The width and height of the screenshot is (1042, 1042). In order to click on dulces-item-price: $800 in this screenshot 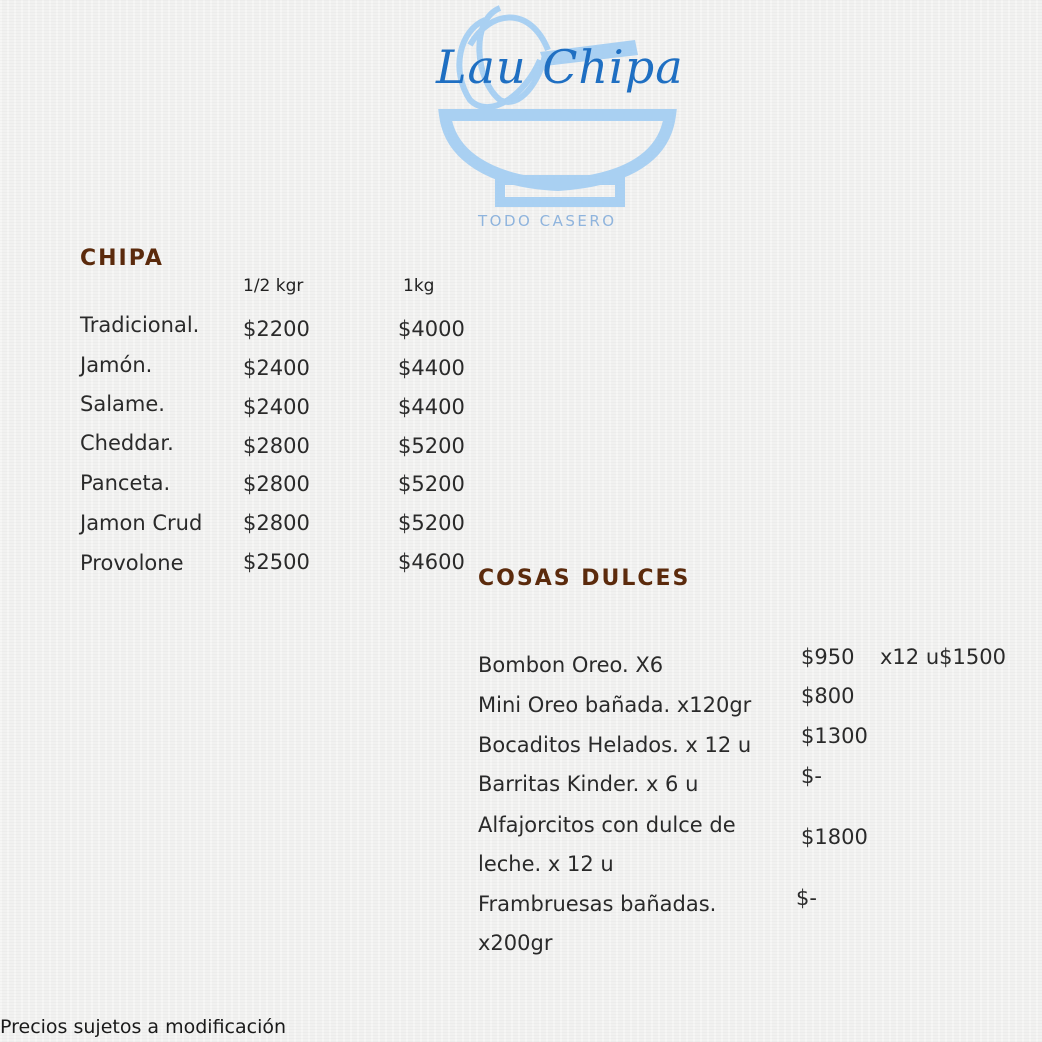, I will do `click(828, 696)`.